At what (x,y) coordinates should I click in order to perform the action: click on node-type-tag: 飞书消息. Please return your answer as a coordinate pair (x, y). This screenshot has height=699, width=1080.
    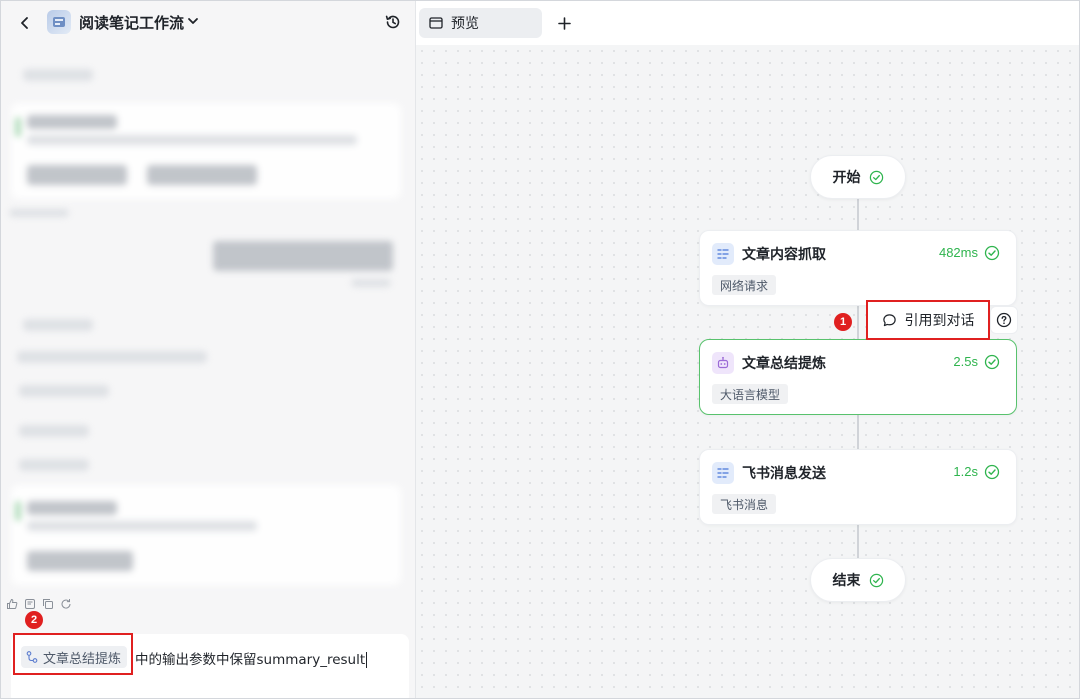
    Looking at the image, I should click on (744, 504).